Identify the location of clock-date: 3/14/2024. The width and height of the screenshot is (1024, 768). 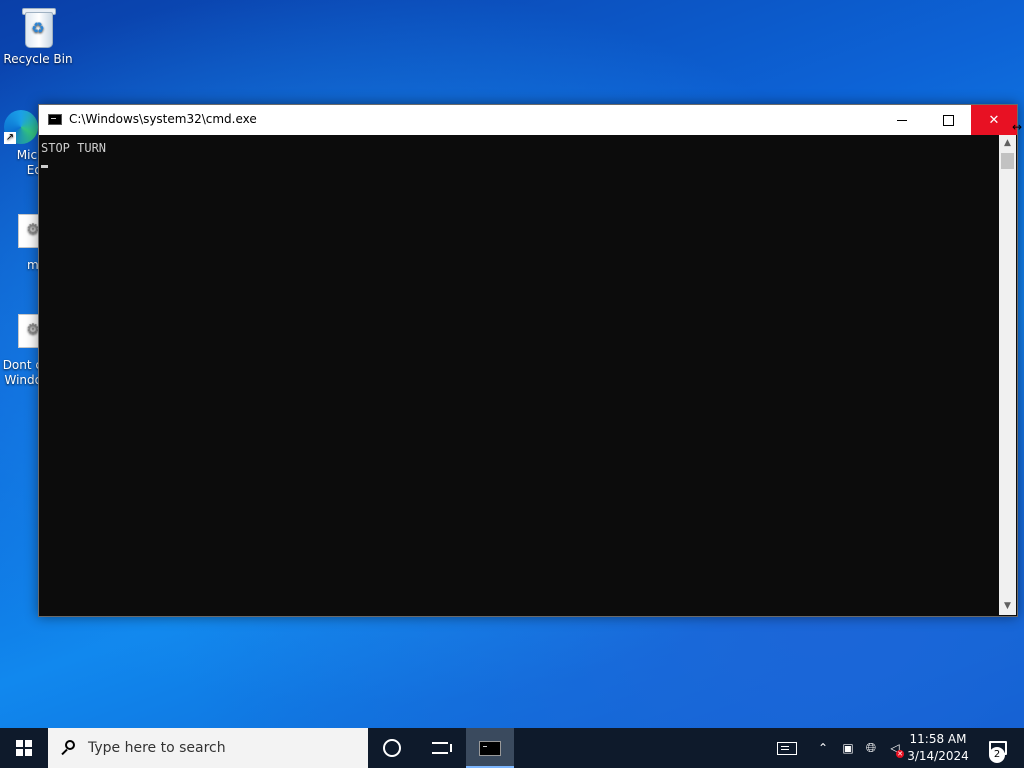
(938, 756).